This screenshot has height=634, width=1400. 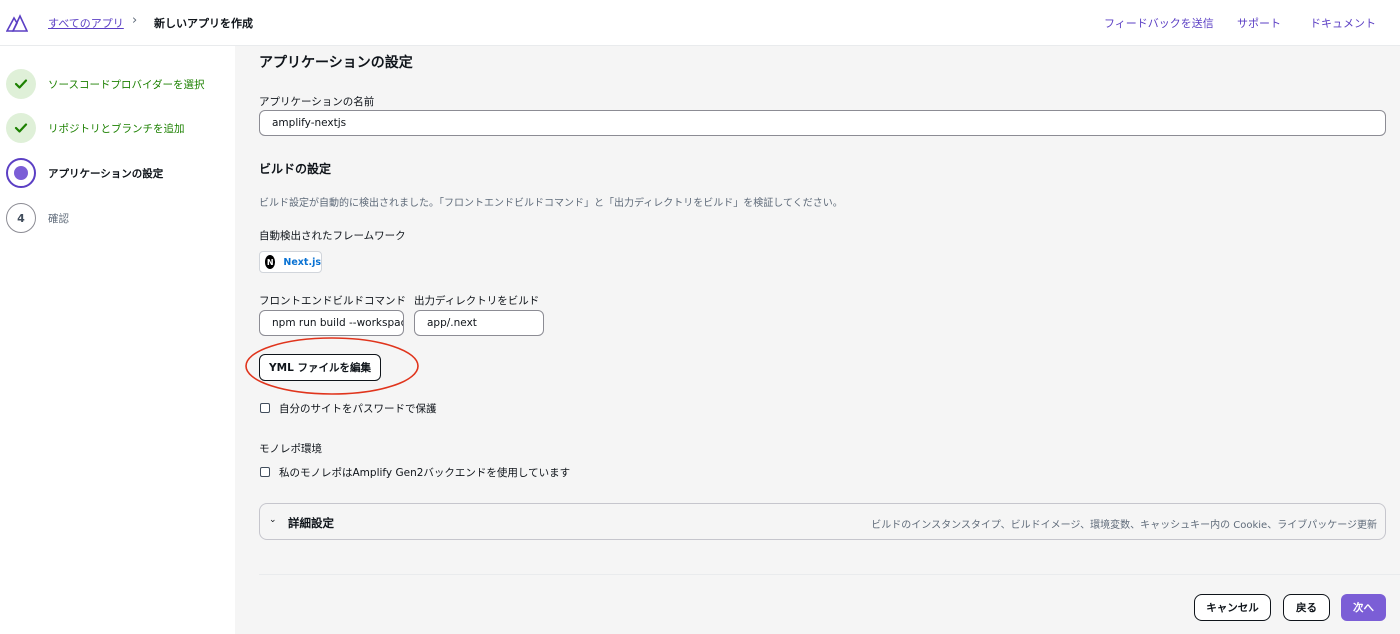 I want to click on step-repository-branch: リポジトリとブランチを追加, so click(x=118, y=128).